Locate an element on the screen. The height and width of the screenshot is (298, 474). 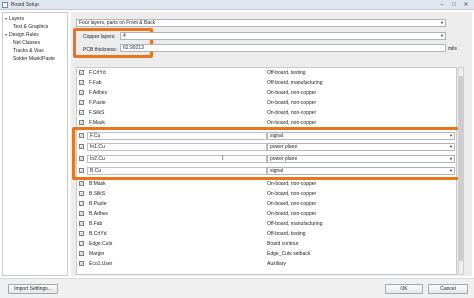
layer-description: Board contour is located at coordinates (283, 244).